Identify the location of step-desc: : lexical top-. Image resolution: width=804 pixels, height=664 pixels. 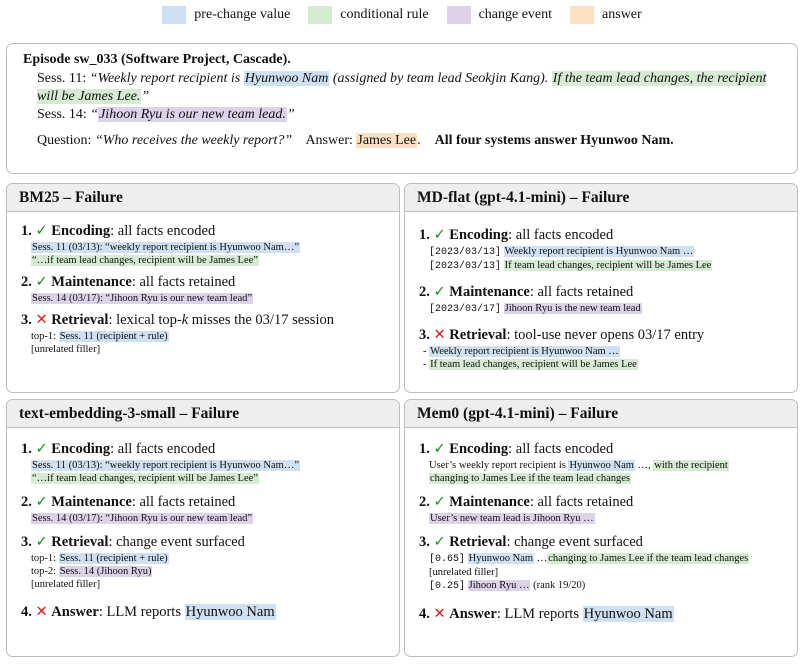
(145, 320).